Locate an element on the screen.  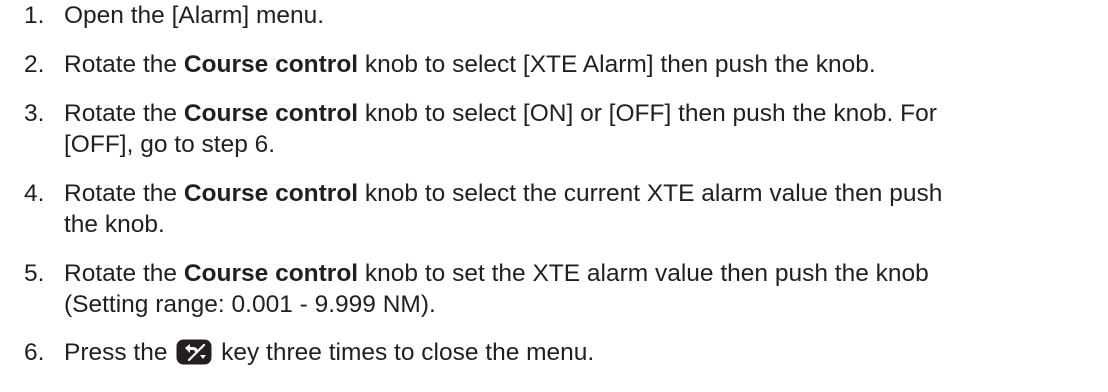
step-text: Open the [Alarm] menu. is located at coordinates (194, 15).